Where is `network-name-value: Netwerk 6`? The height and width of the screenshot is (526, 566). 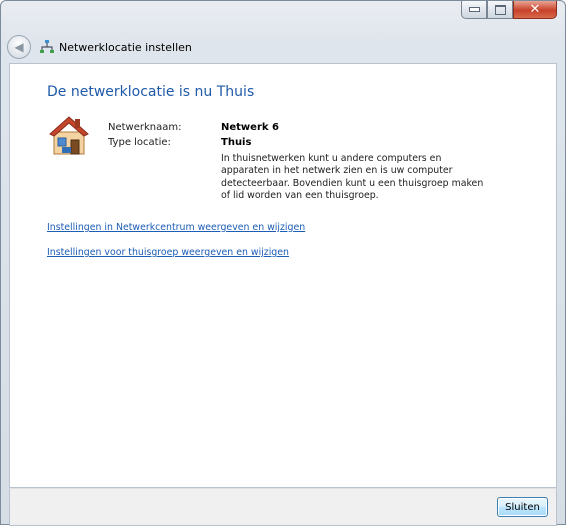 network-name-value: Netwerk 6 is located at coordinates (250, 127).